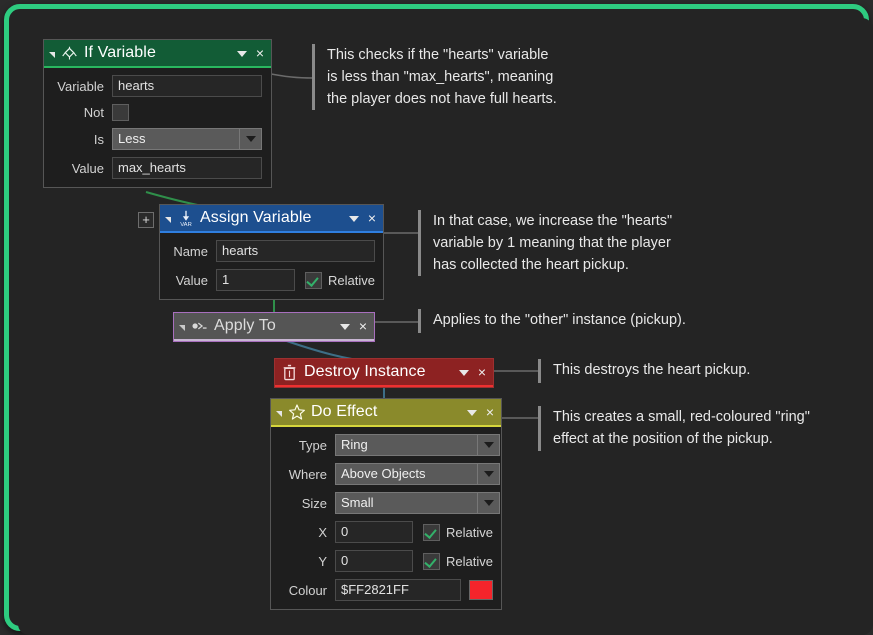  Describe the element at coordinates (432, 532) in the screenshot. I see `checkbox-relative-x` at that location.